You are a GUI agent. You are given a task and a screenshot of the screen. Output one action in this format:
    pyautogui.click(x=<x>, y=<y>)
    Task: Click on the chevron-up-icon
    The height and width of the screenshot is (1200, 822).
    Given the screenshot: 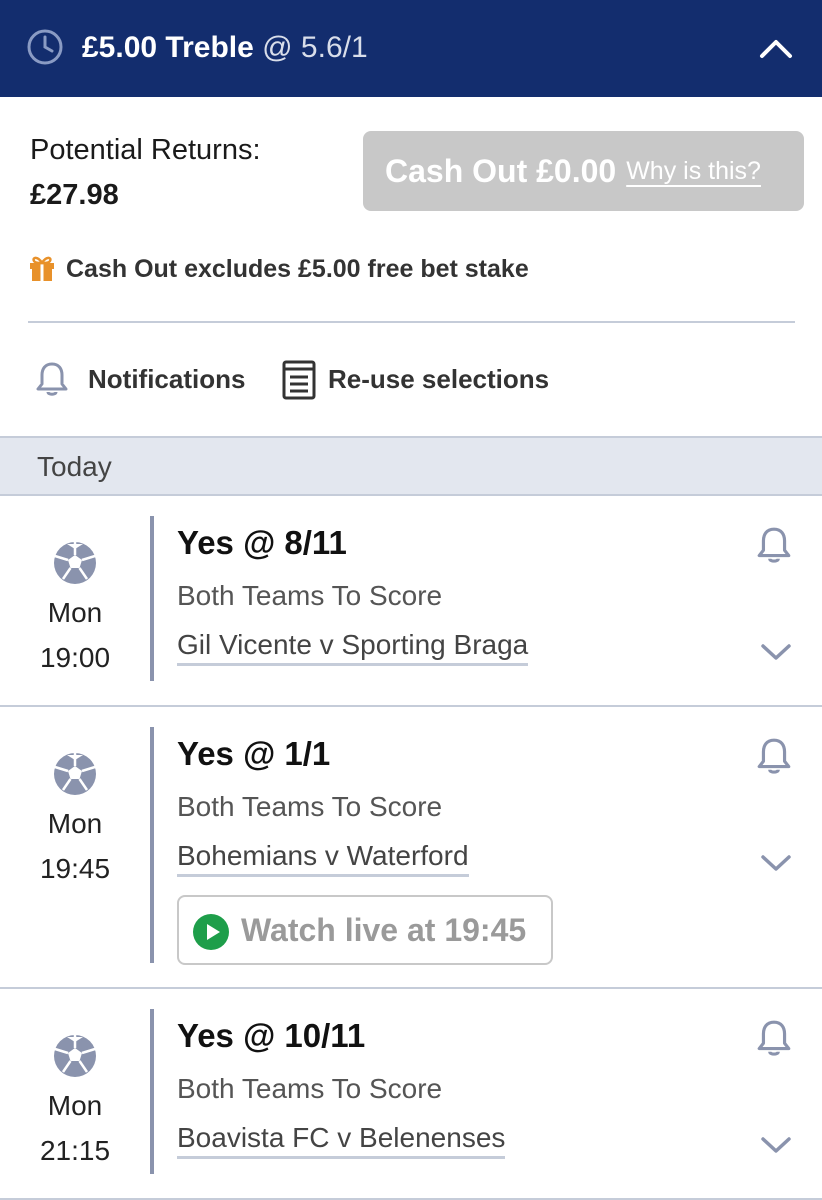 What is the action you would take?
    pyautogui.click(x=776, y=47)
    